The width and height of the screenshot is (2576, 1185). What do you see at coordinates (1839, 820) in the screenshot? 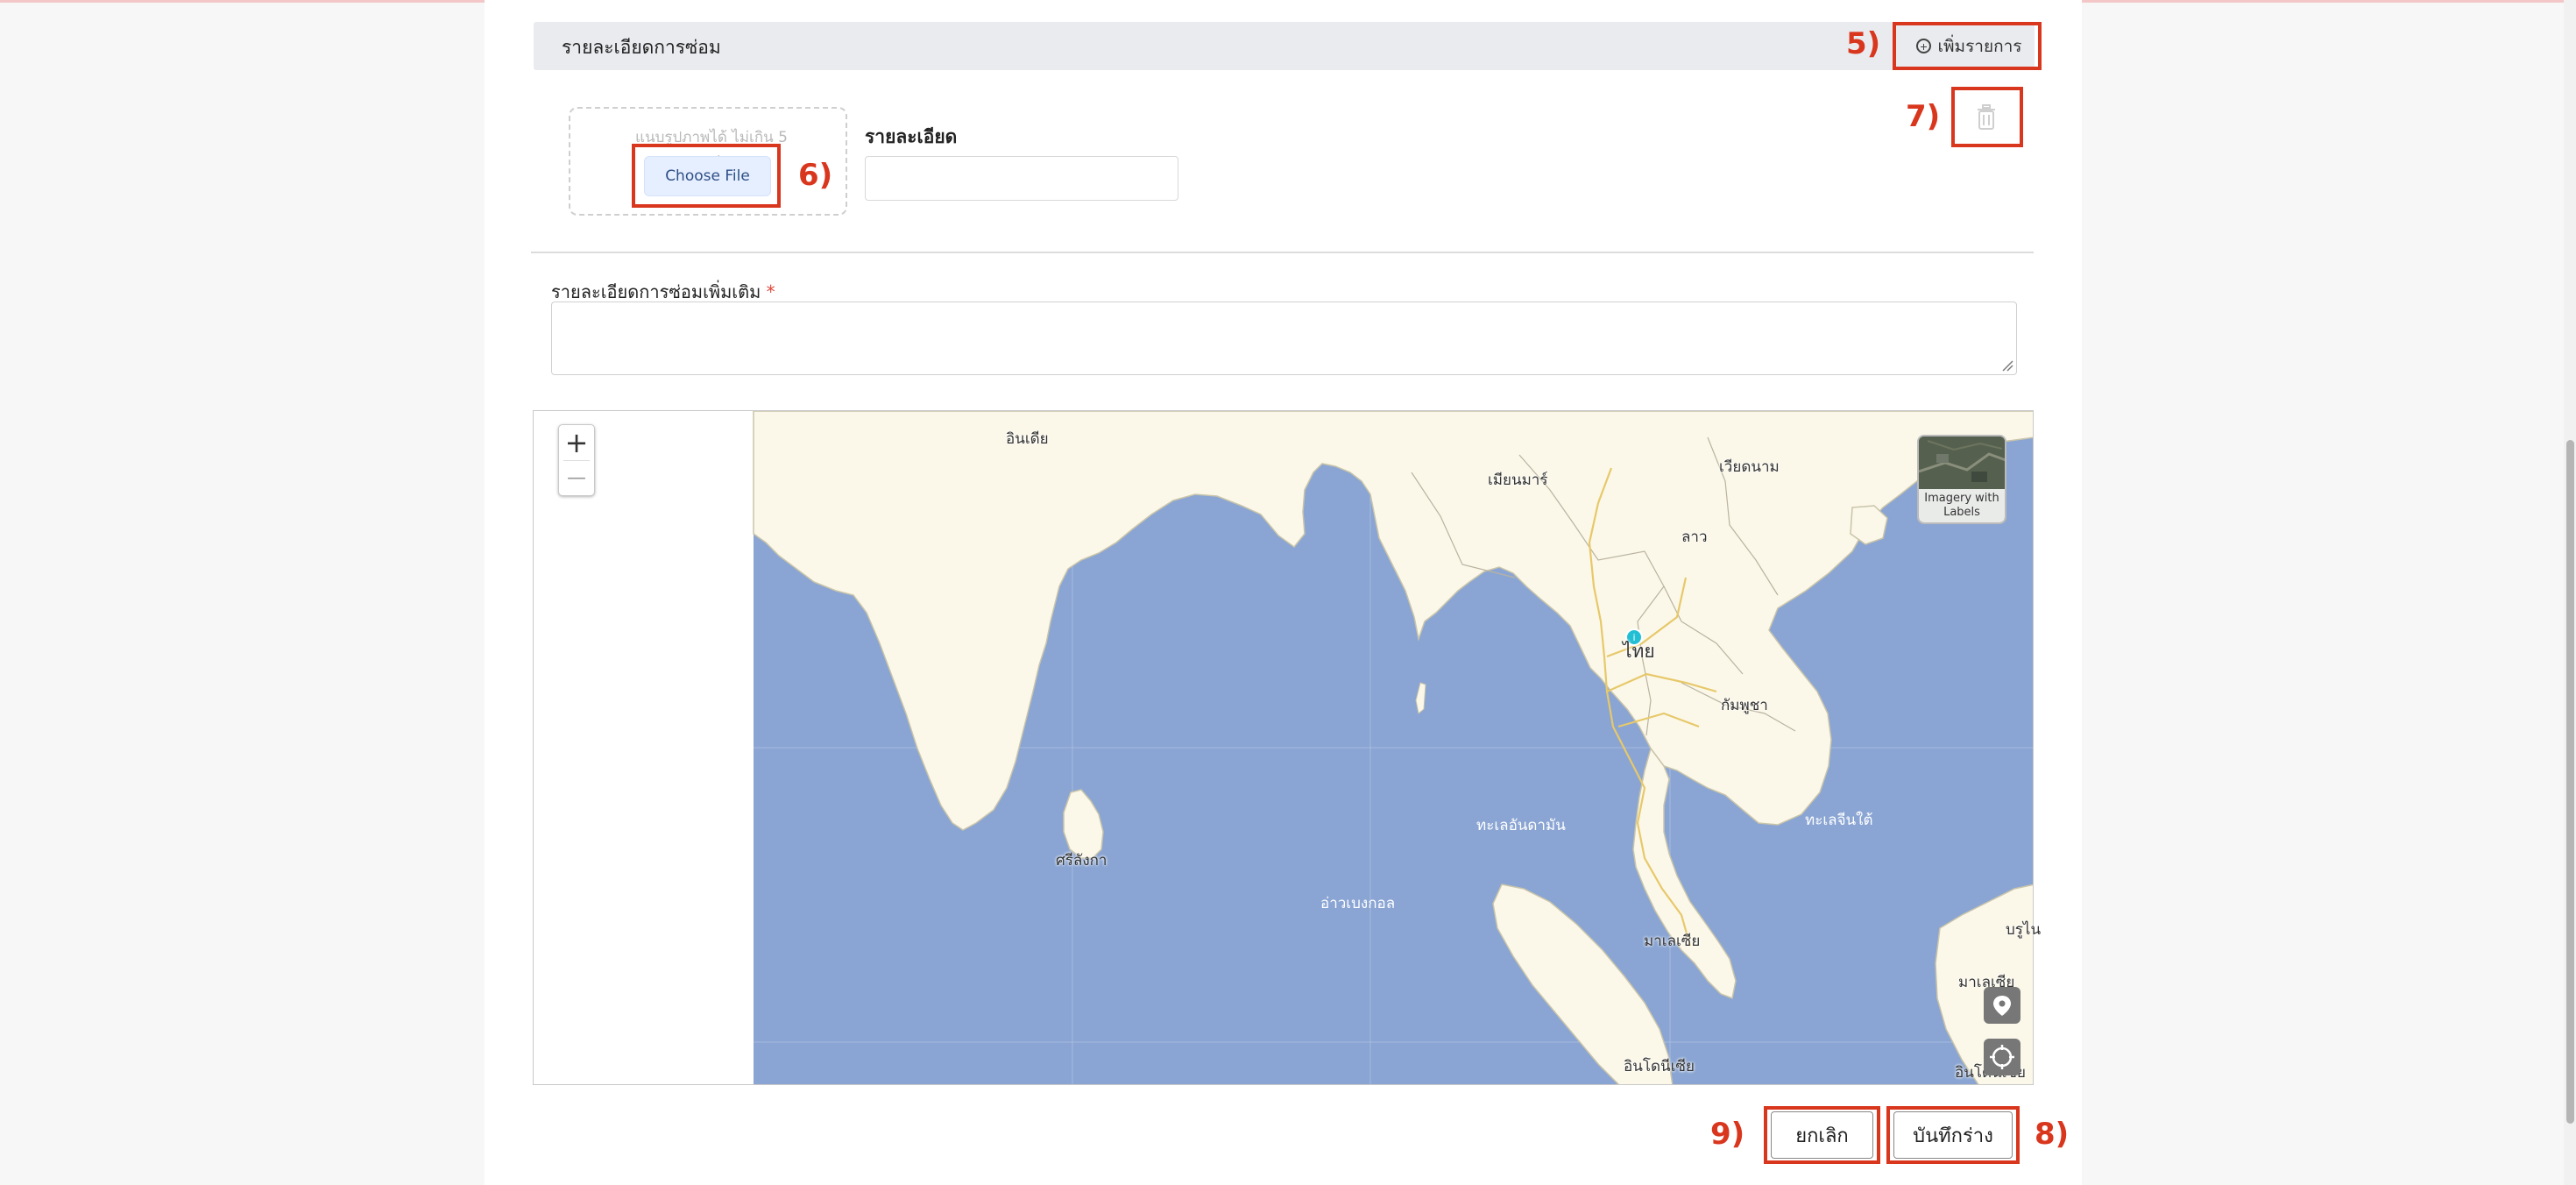
I see `map-label-south-china-sea: ทะเลจีนใต้` at bounding box center [1839, 820].